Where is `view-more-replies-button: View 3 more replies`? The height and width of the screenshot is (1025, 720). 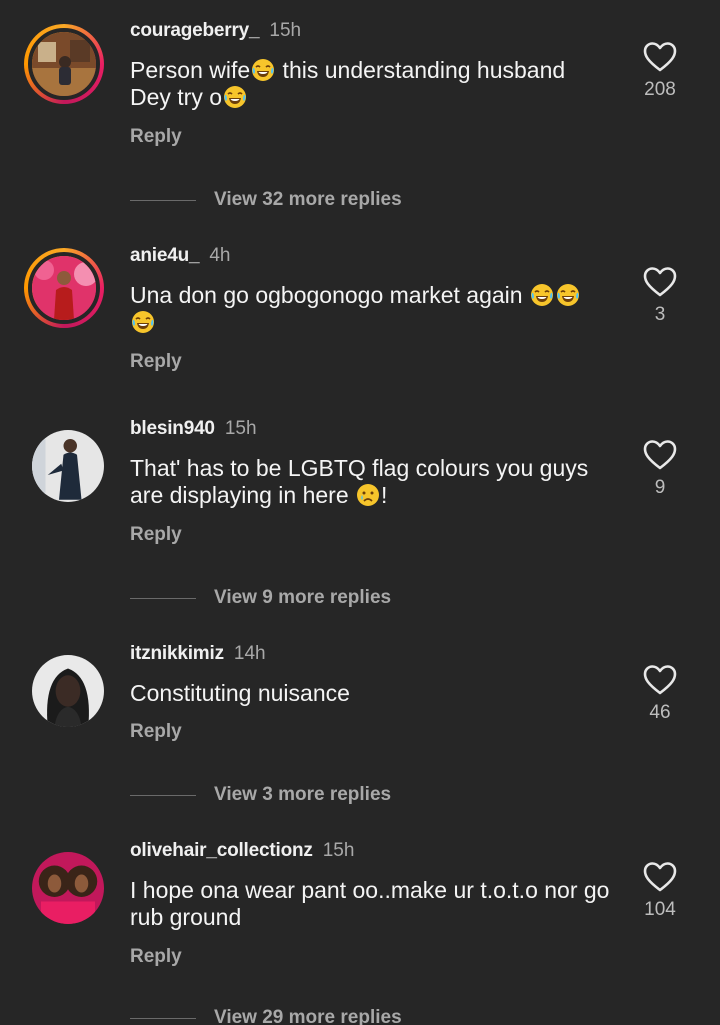 view-more-replies-button: View 3 more replies is located at coordinates (260, 795).